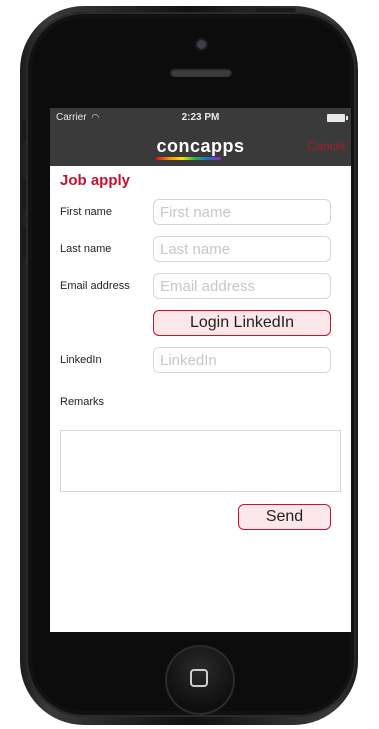 This screenshot has width=379, height=729. Describe the element at coordinates (86, 249) in the screenshot. I see `last-name-label: Last name` at that location.